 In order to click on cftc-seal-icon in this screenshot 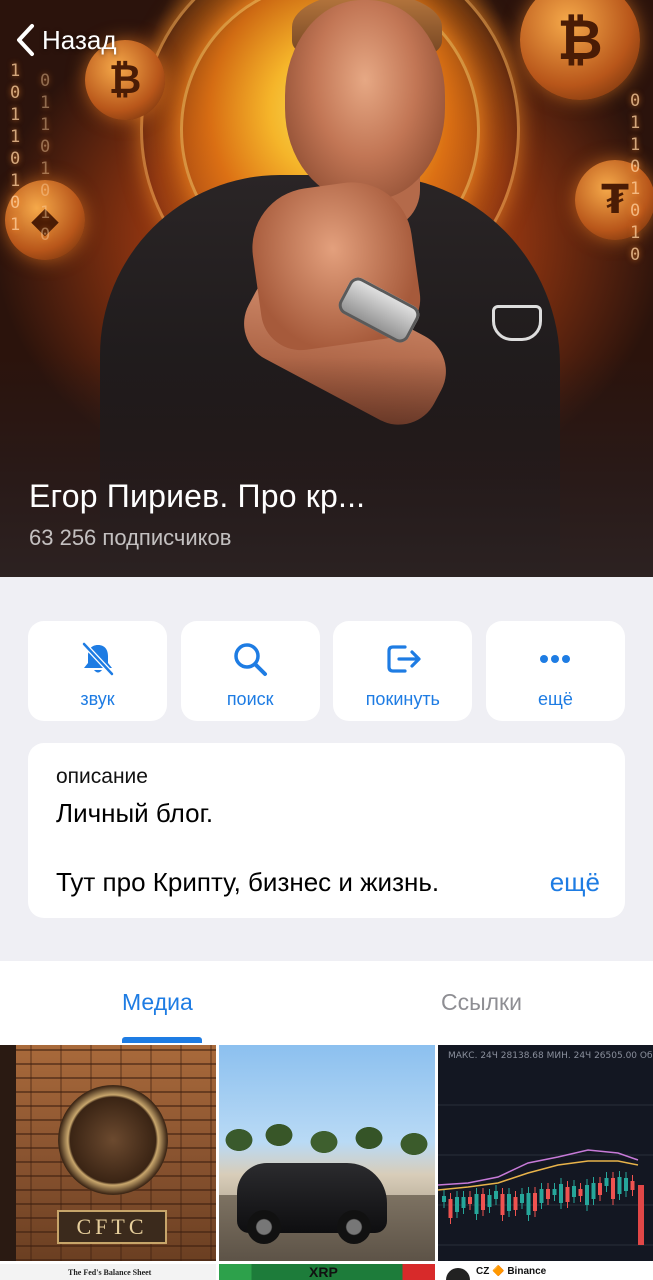, I will do `click(113, 1140)`.